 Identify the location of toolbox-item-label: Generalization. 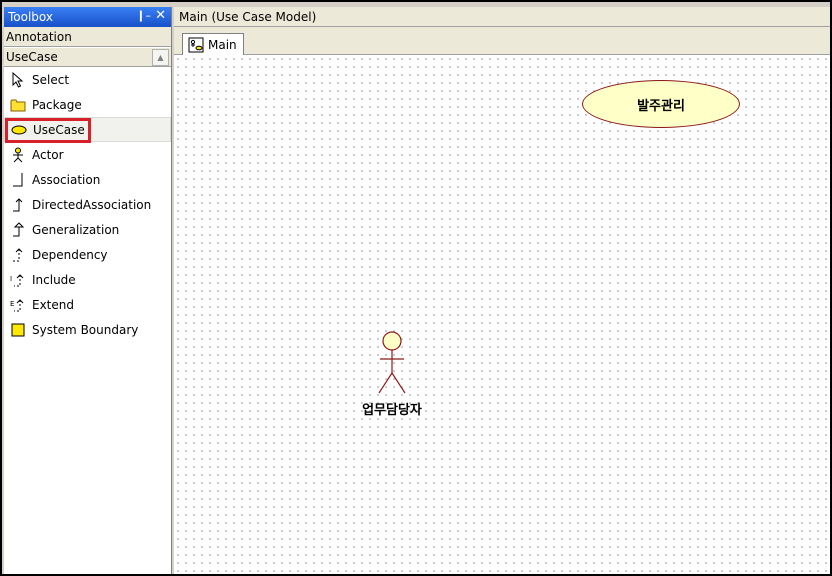
(76, 229).